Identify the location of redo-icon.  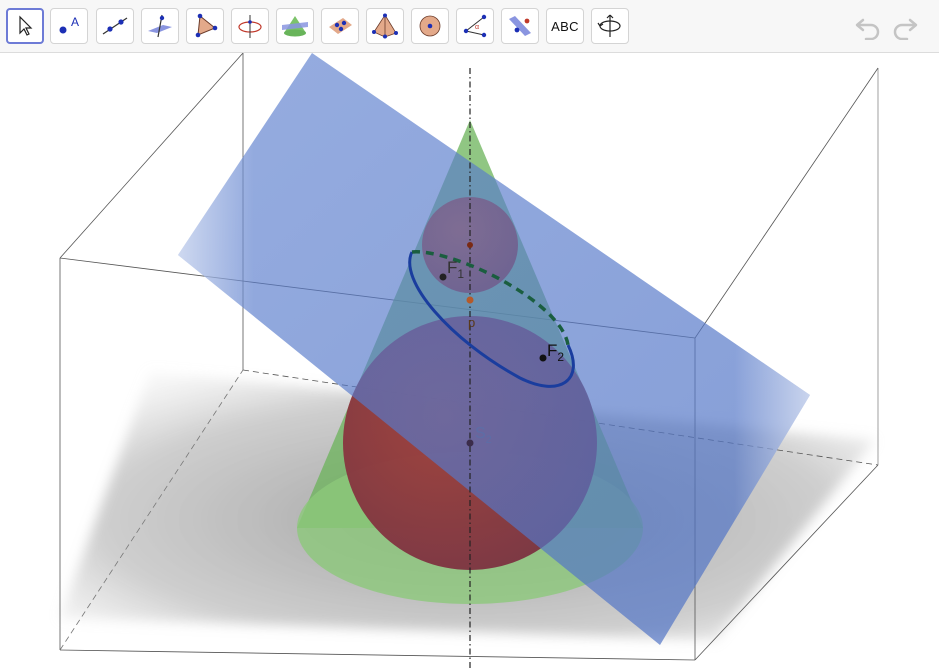
(905, 29).